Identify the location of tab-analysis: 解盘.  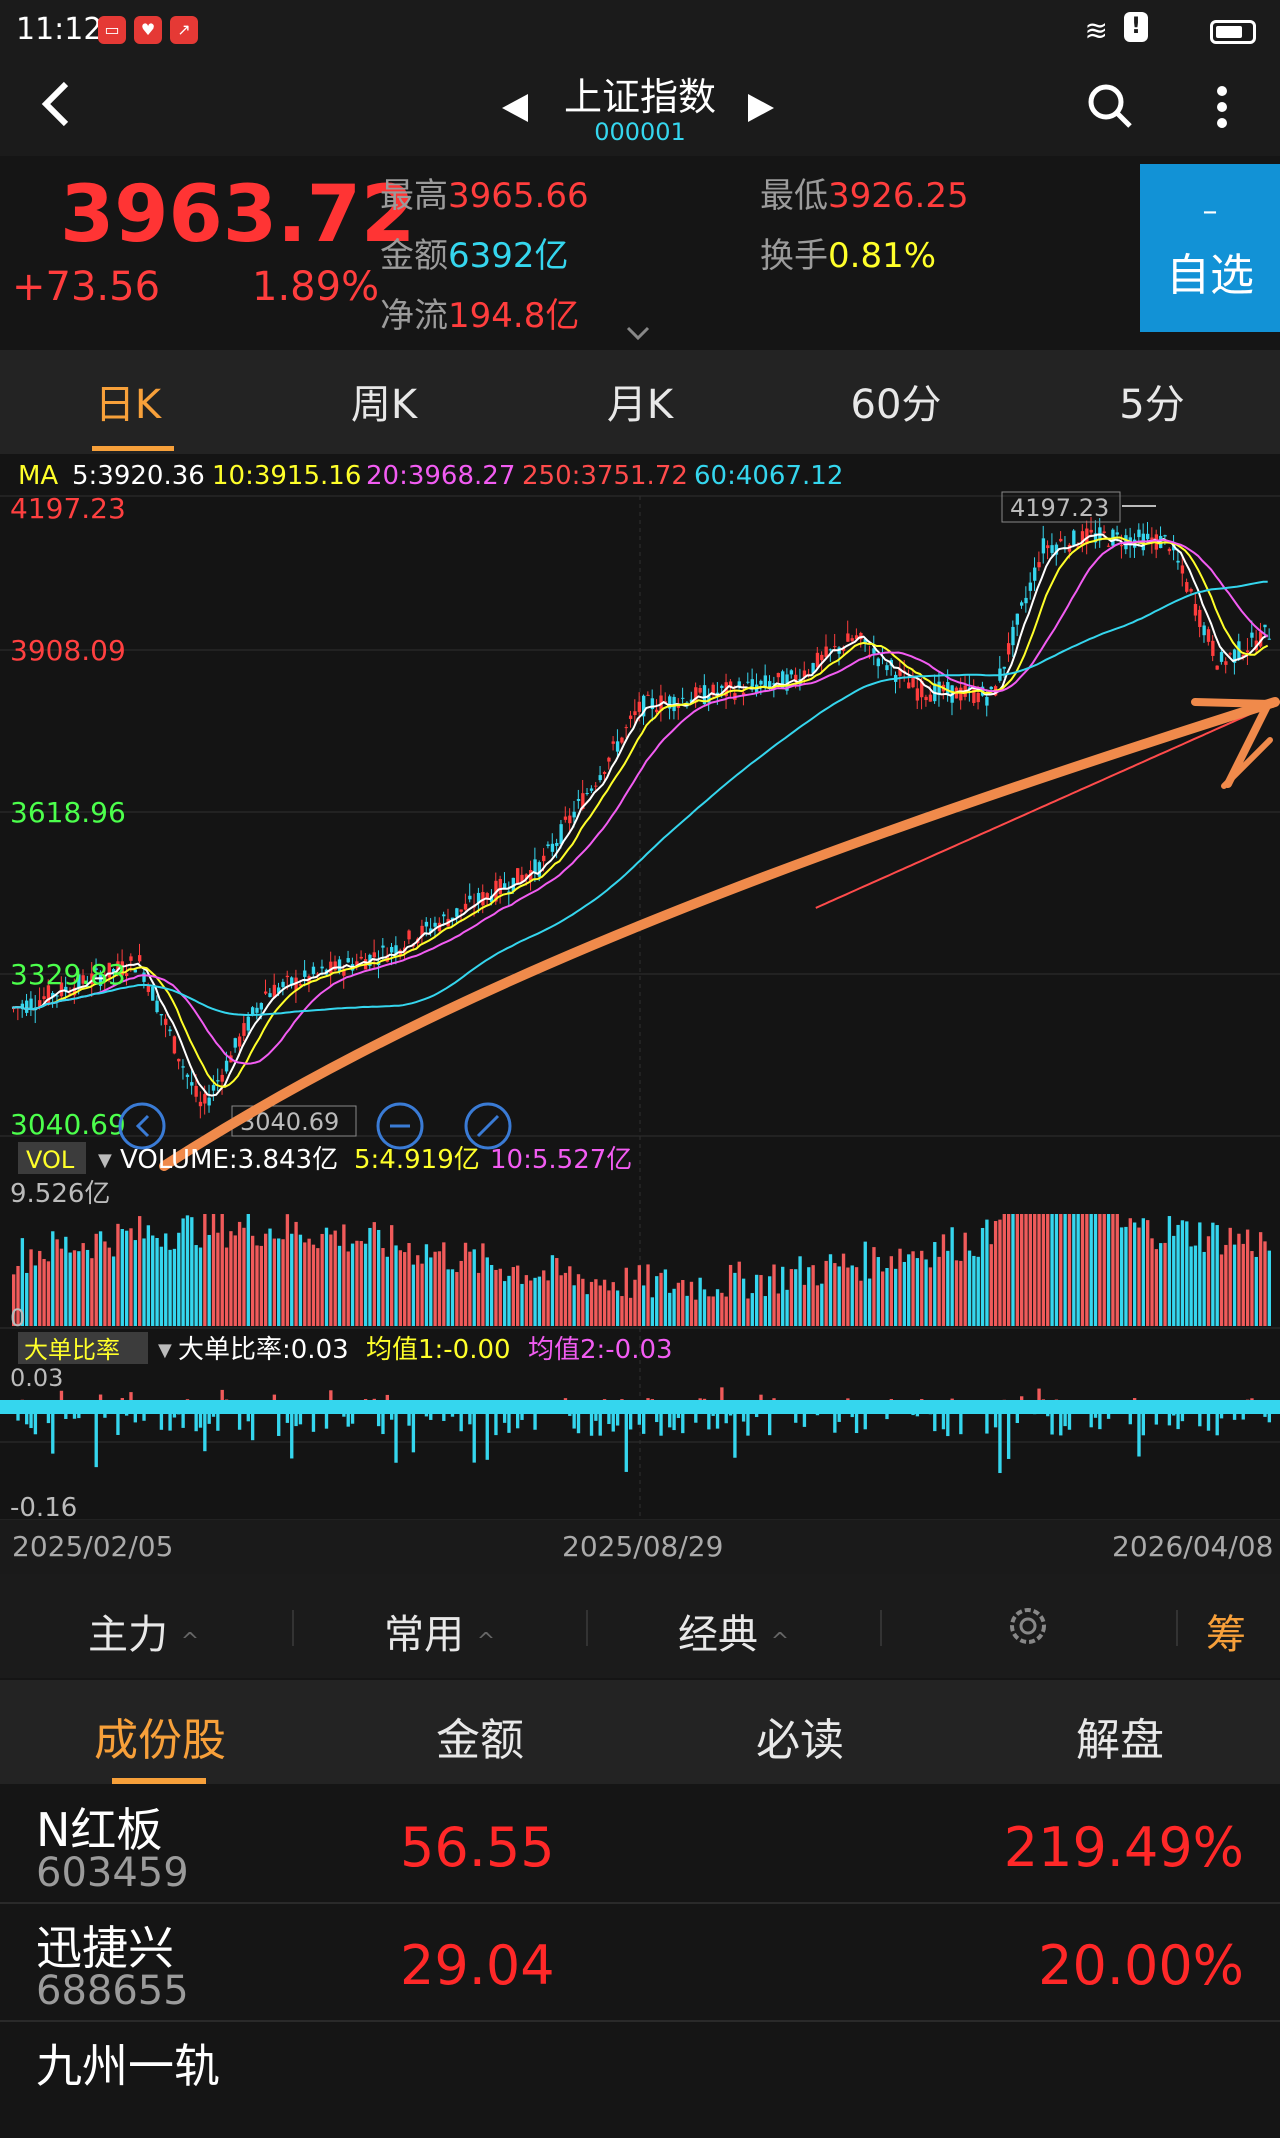
(1120, 1736).